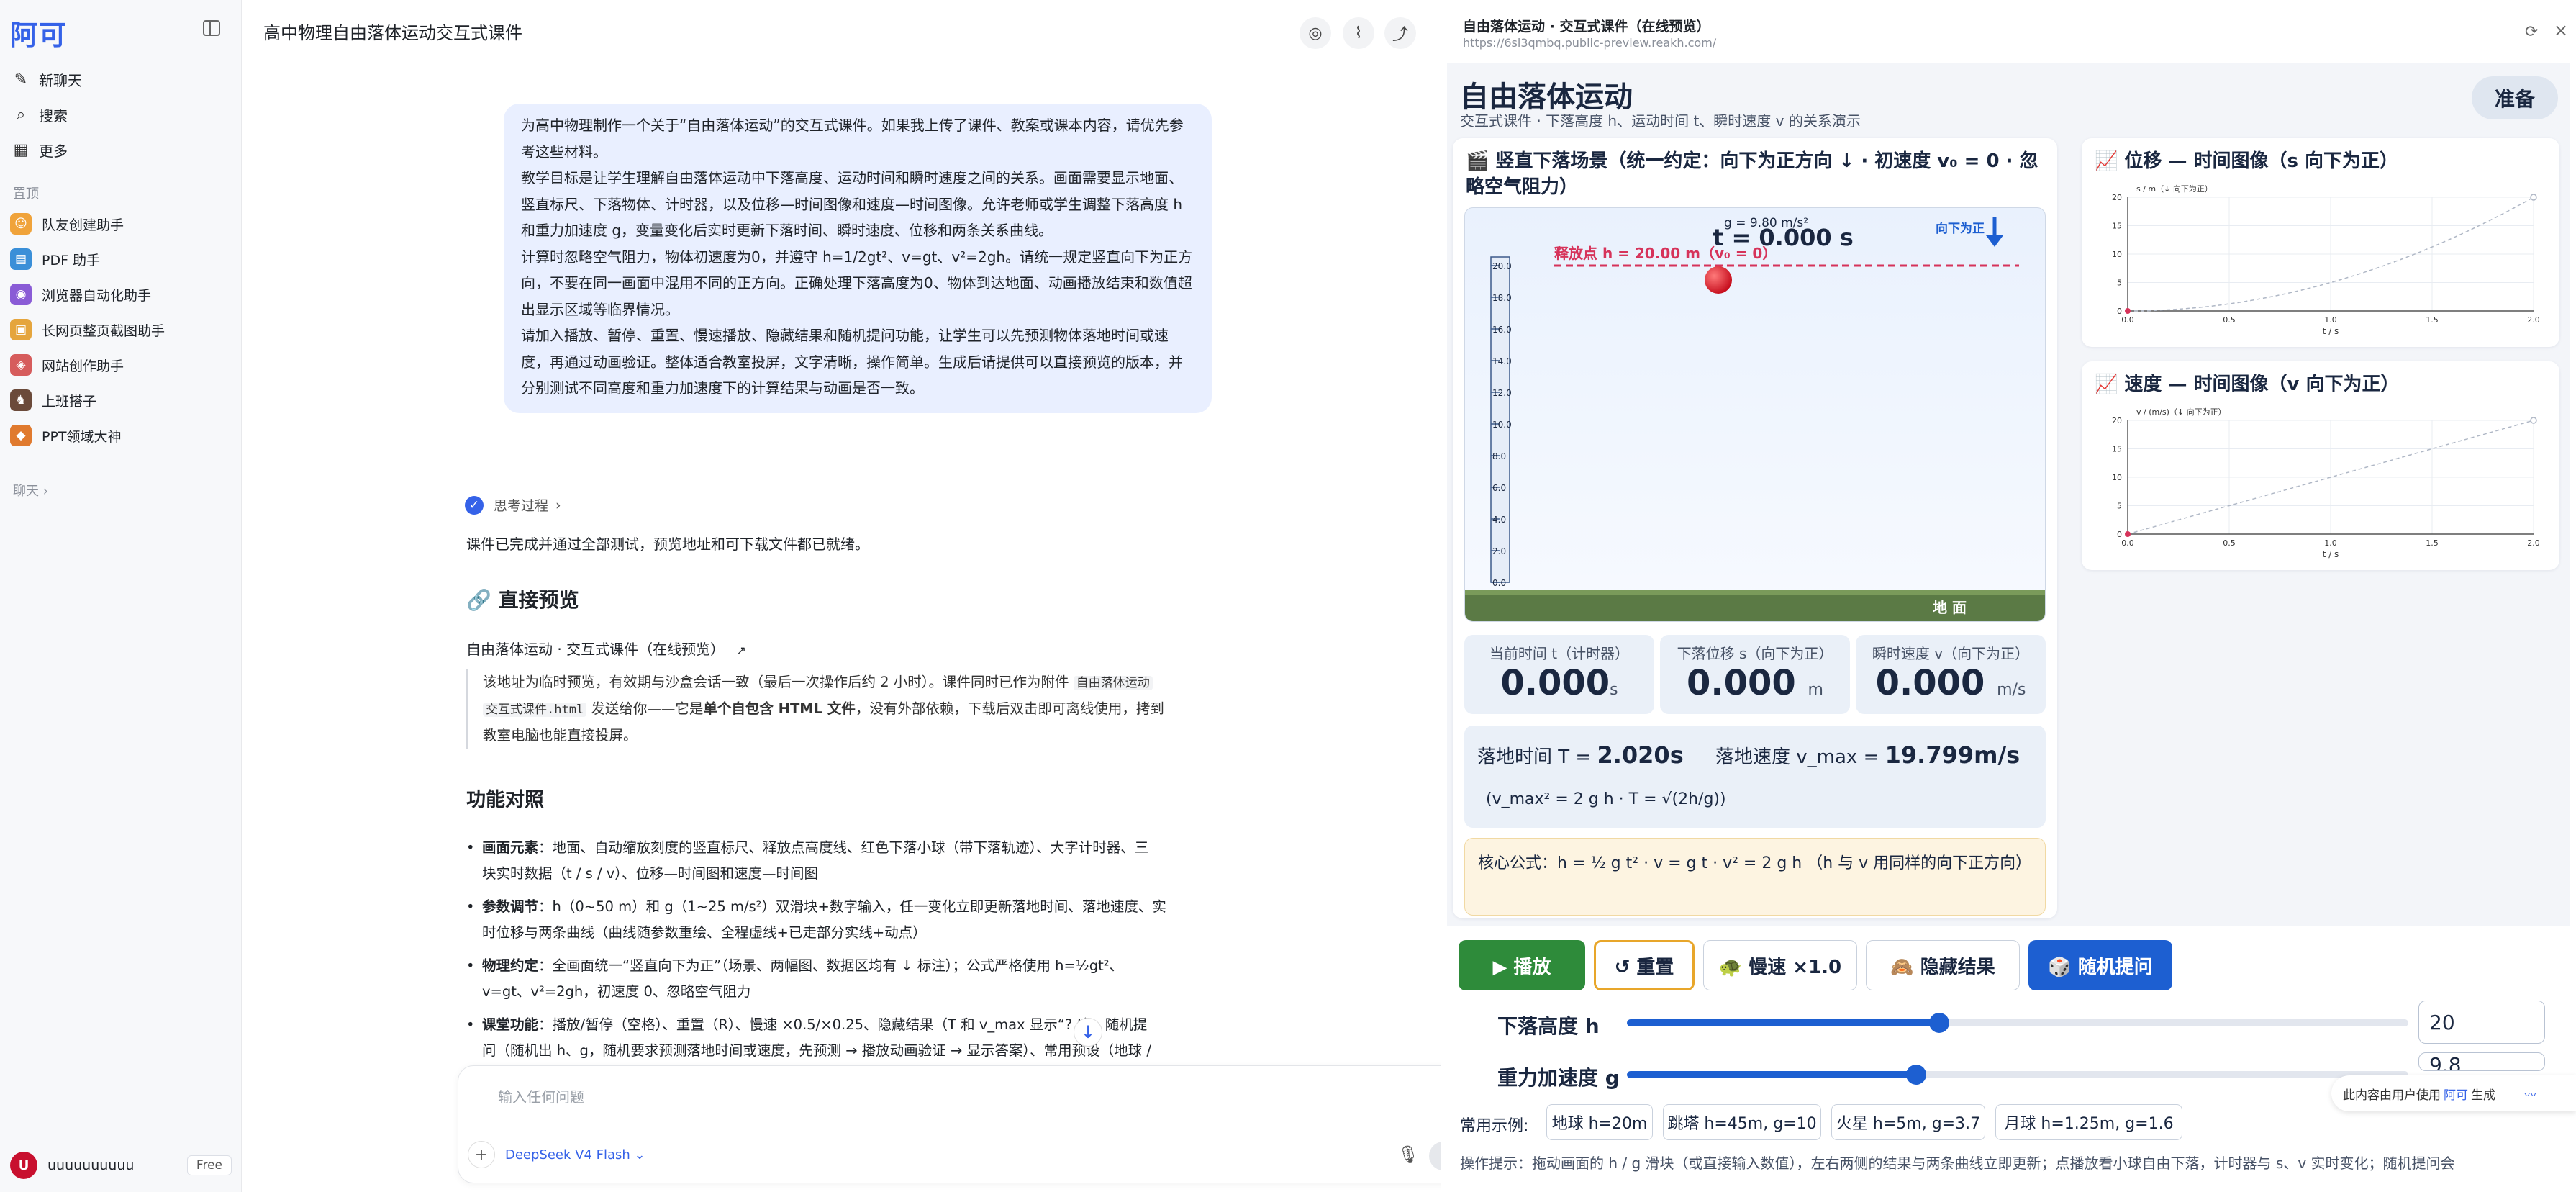 The height and width of the screenshot is (1192, 2576). I want to click on note-text: ，没有外部依赖，下载后双击即可离线使用，拷到, so click(1009, 709).